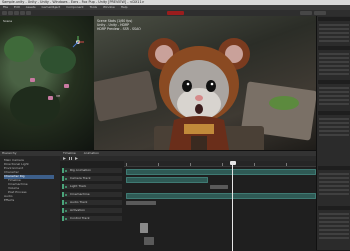 This screenshot has width=350, height=251. What do you see at coordinates (199, 94) in the screenshot?
I see `mouse-character` at bounding box center [199, 94].